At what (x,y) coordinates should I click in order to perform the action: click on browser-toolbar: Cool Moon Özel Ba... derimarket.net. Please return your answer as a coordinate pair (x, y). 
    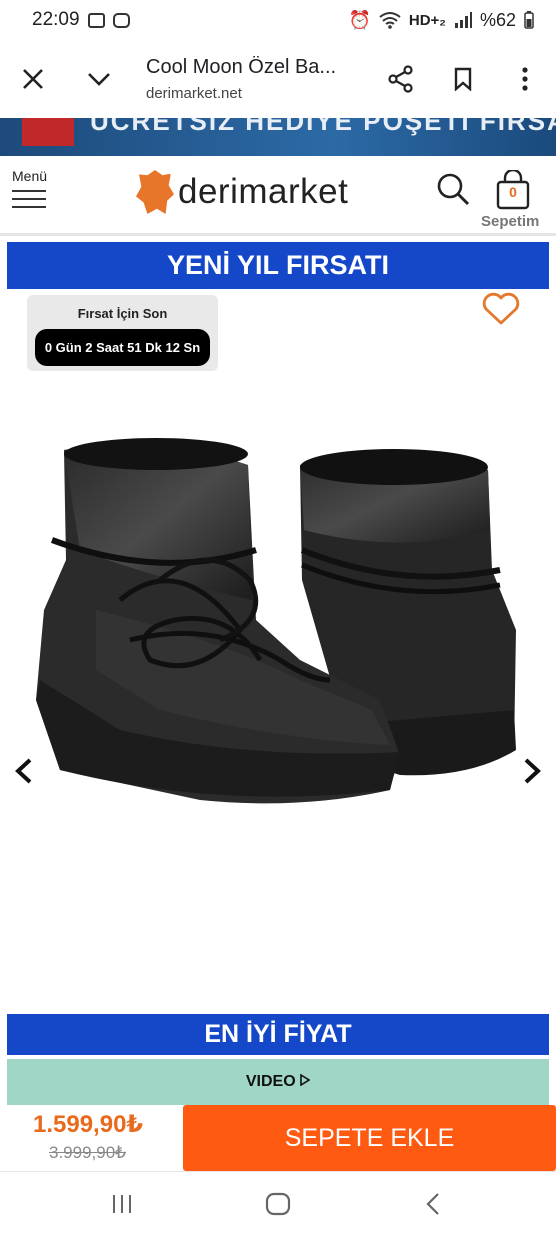
    Looking at the image, I should click on (278, 79).